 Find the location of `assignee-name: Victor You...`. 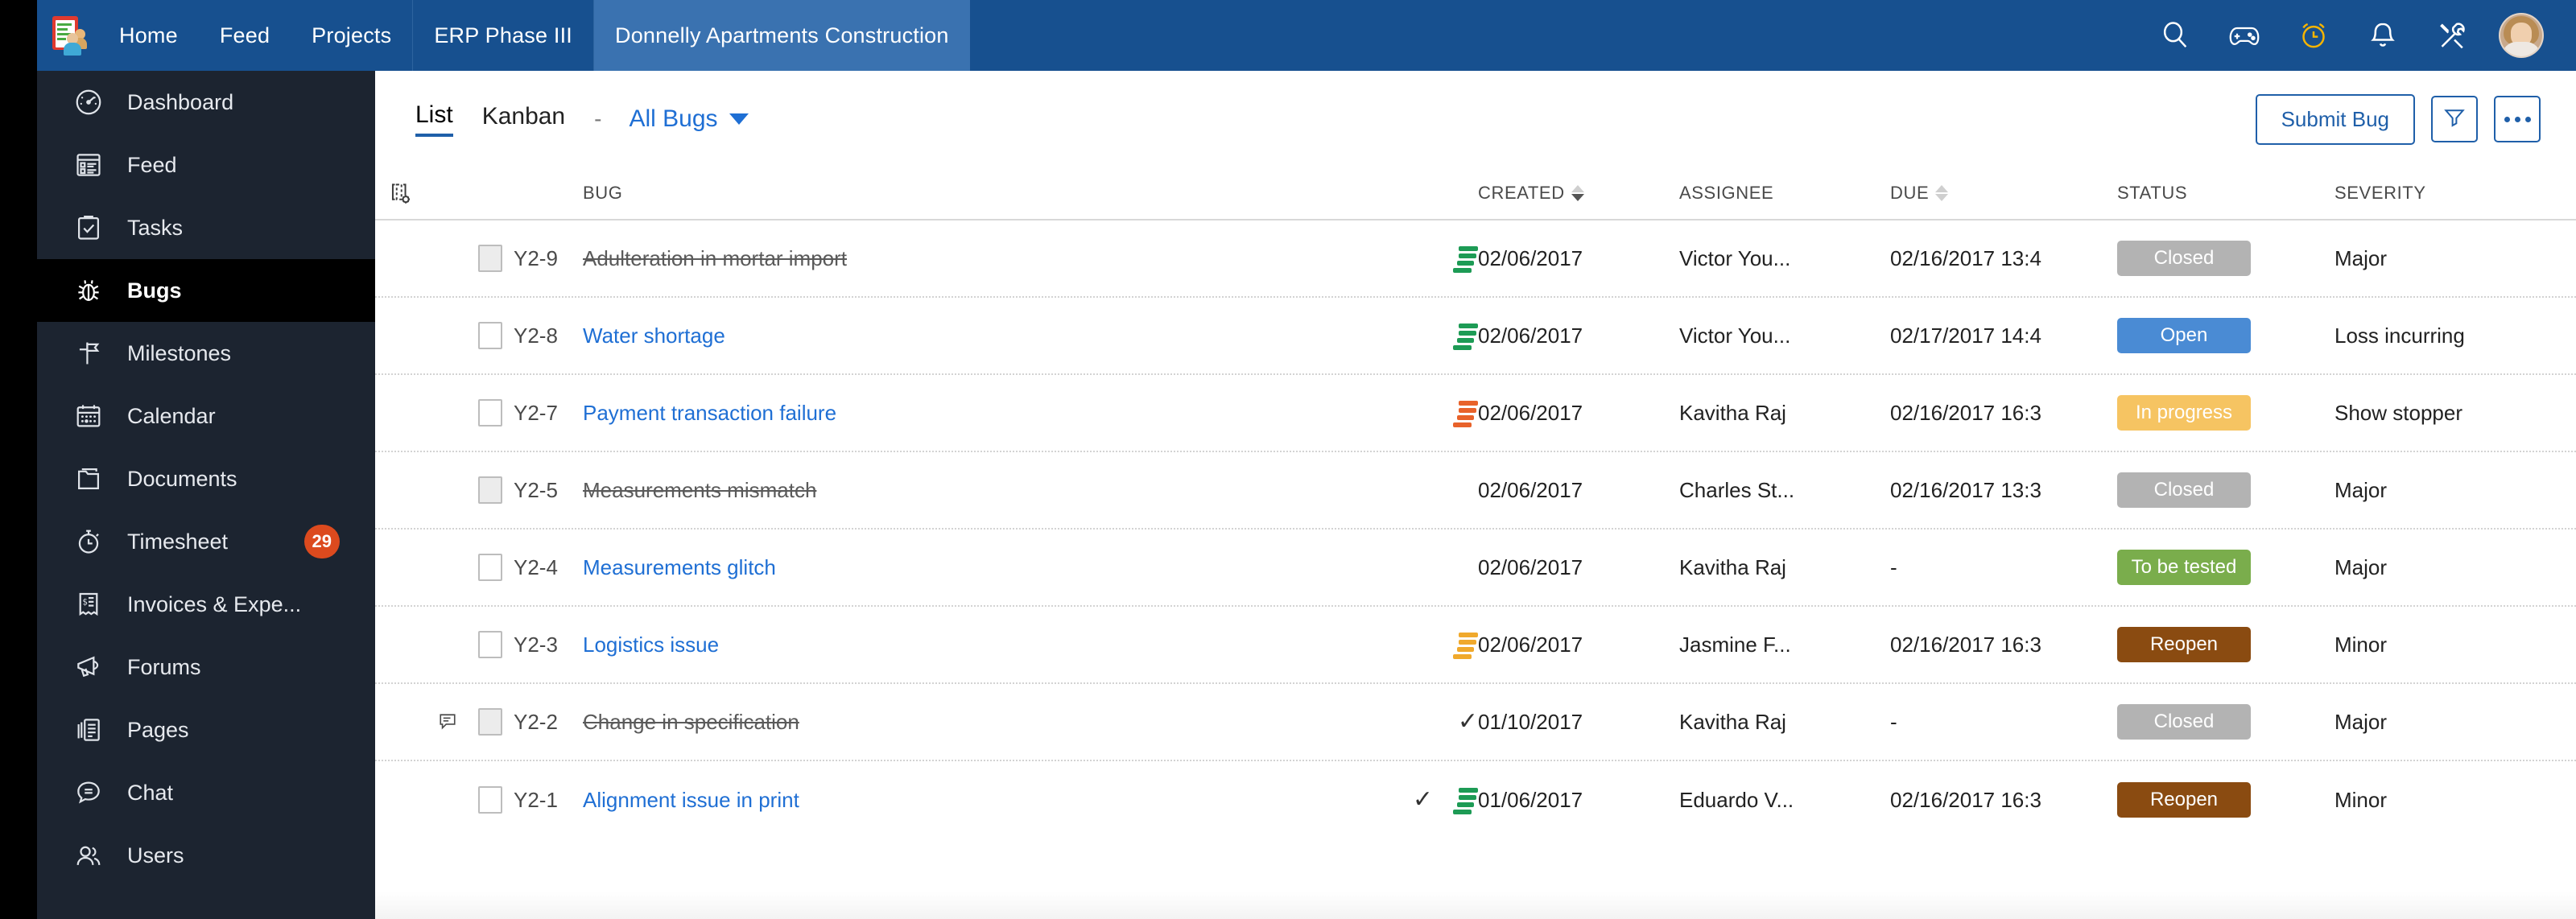

assignee-name: Victor You... is located at coordinates (1735, 335).